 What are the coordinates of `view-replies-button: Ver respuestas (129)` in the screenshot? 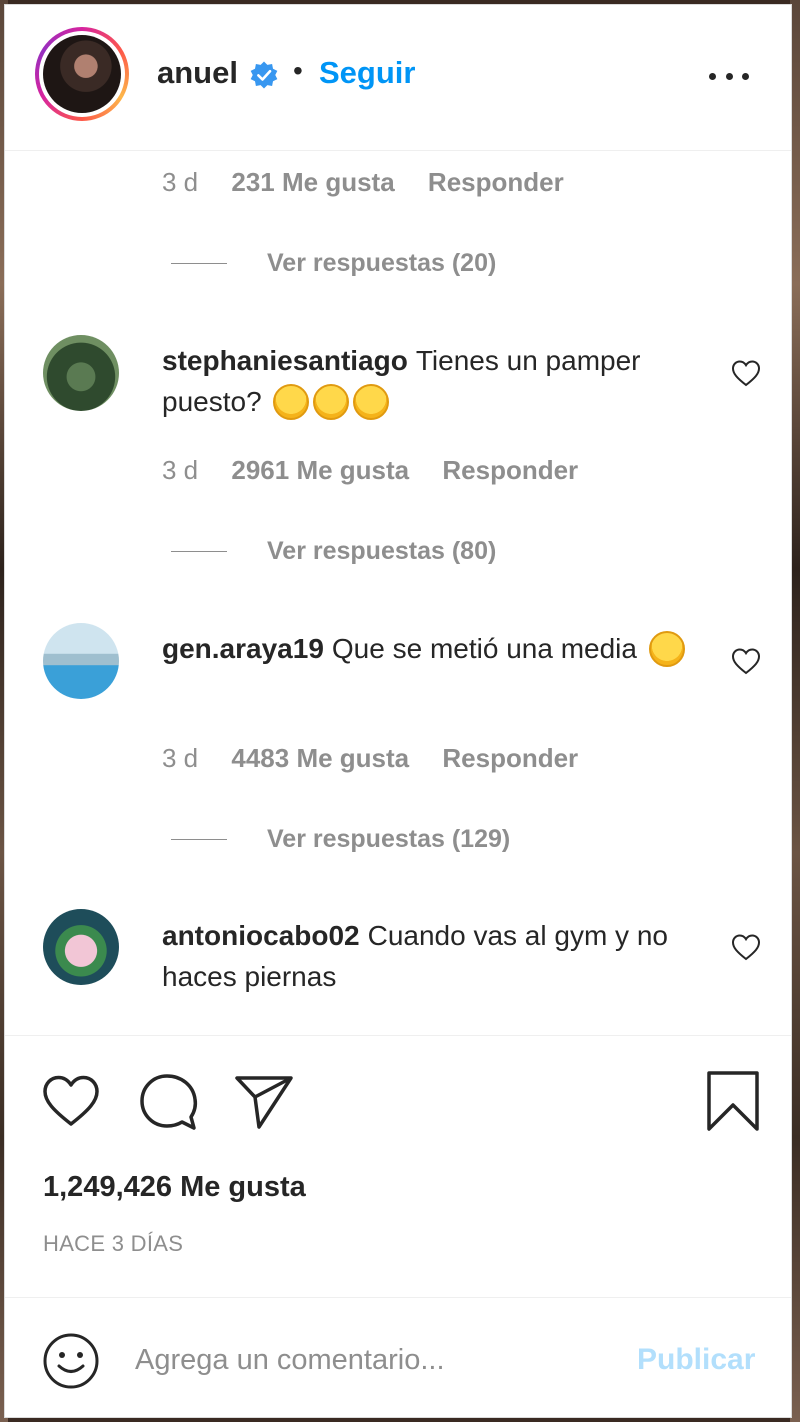 It's located at (340, 839).